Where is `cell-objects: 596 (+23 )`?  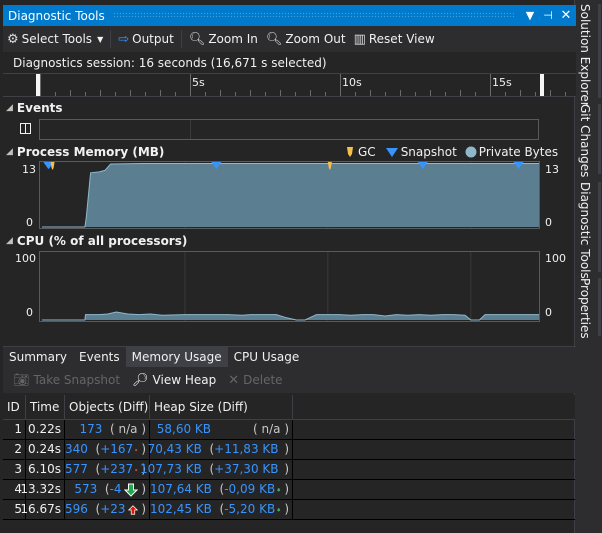 cell-objects: 596 (+23 ) is located at coordinates (107, 509).